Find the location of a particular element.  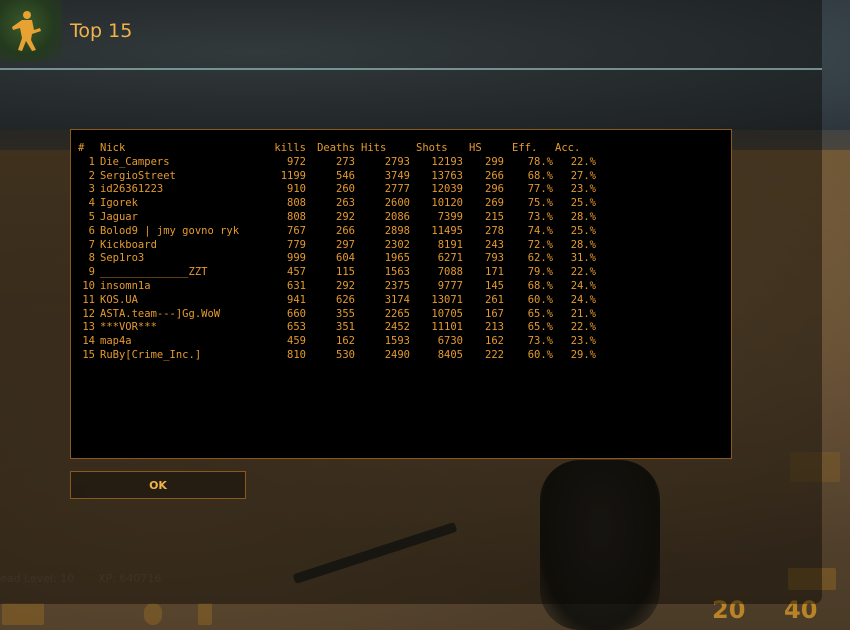

cell-acc: 22.% is located at coordinates (583, 327).